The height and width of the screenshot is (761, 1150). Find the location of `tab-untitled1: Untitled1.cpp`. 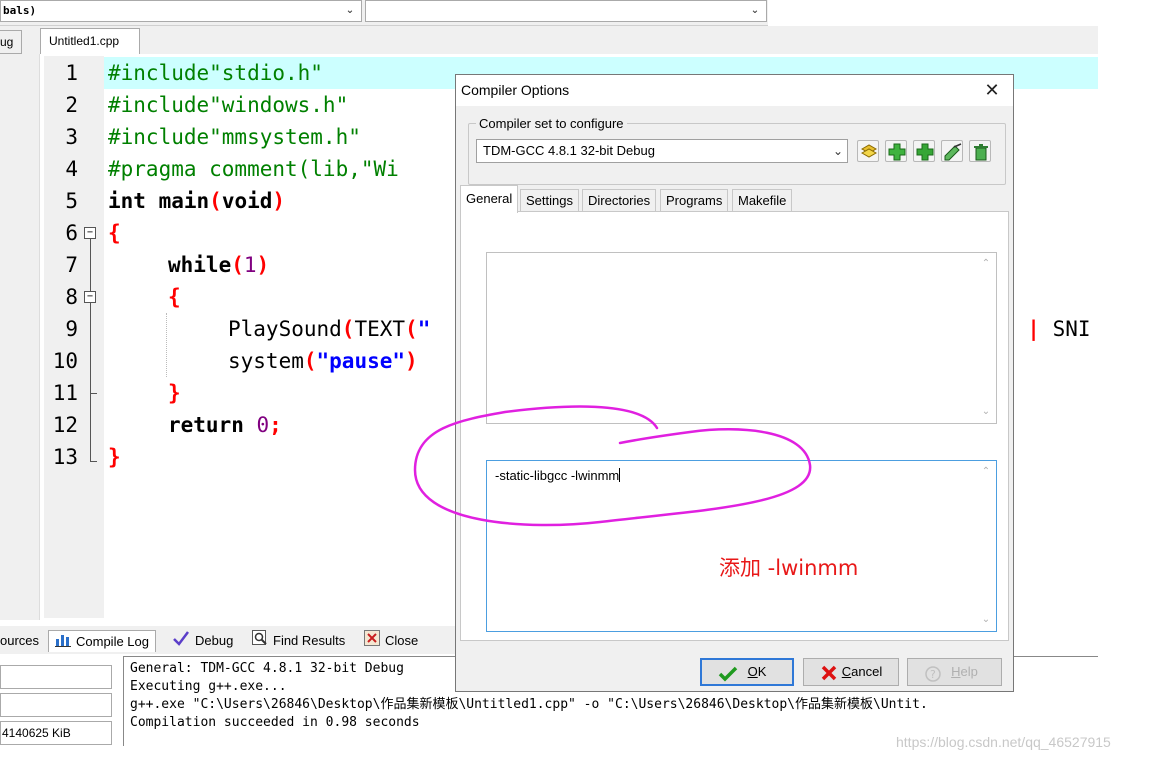

tab-untitled1: Untitled1.cpp is located at coordinates (90, 41).